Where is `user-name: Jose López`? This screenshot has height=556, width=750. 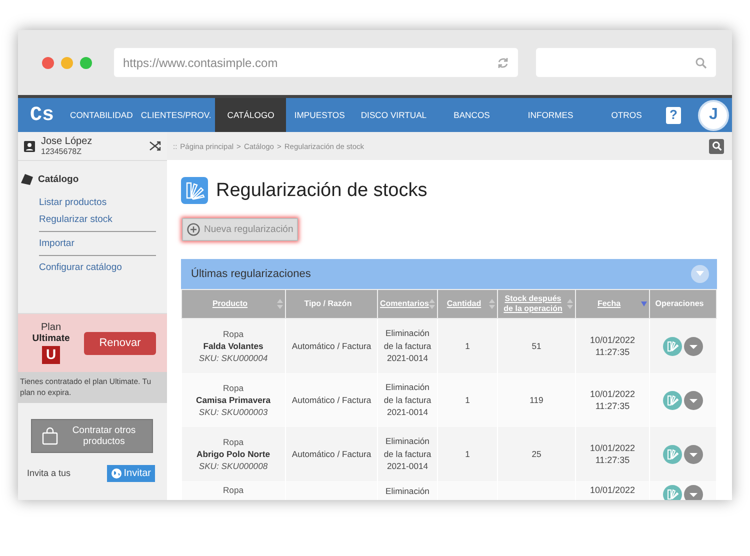 user-name: Jose López is located at coordinates (67, 141).